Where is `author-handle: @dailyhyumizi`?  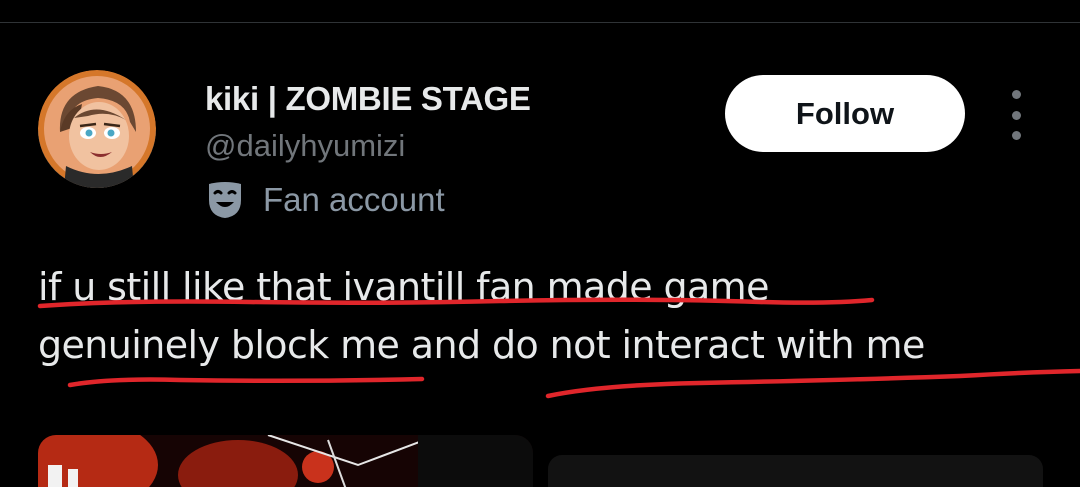 author-handle: @dailyhyumizi is located at coordinates (305, 146).